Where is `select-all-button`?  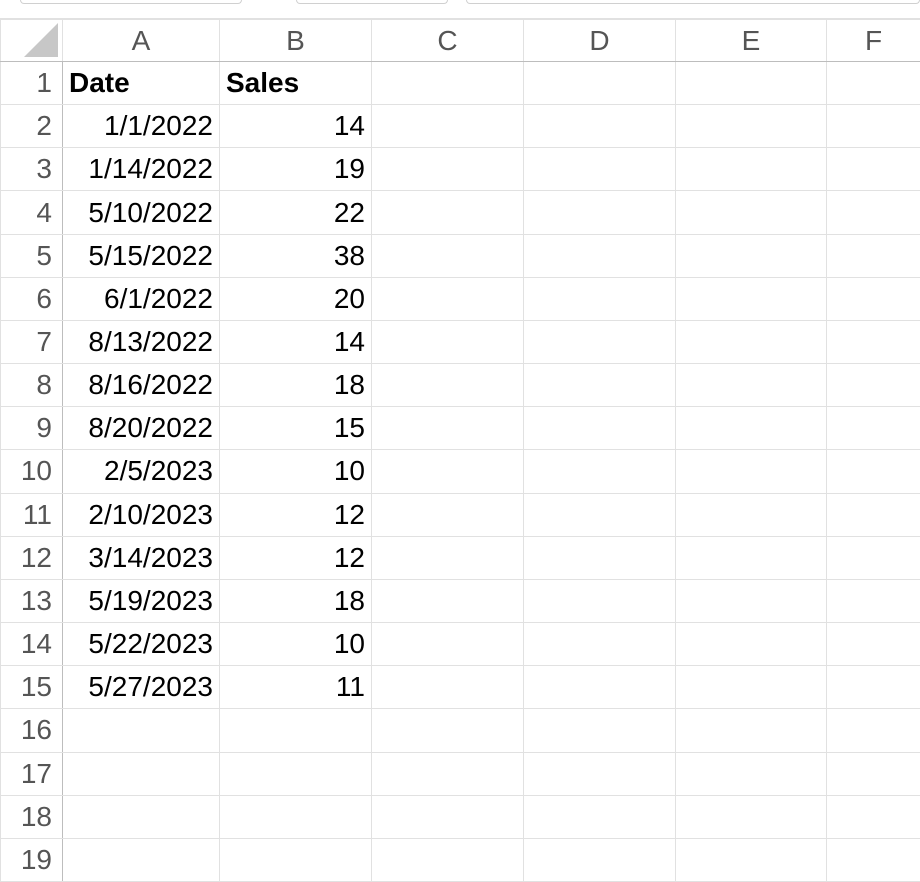 select-all-button is located at coordinates (31, 40).